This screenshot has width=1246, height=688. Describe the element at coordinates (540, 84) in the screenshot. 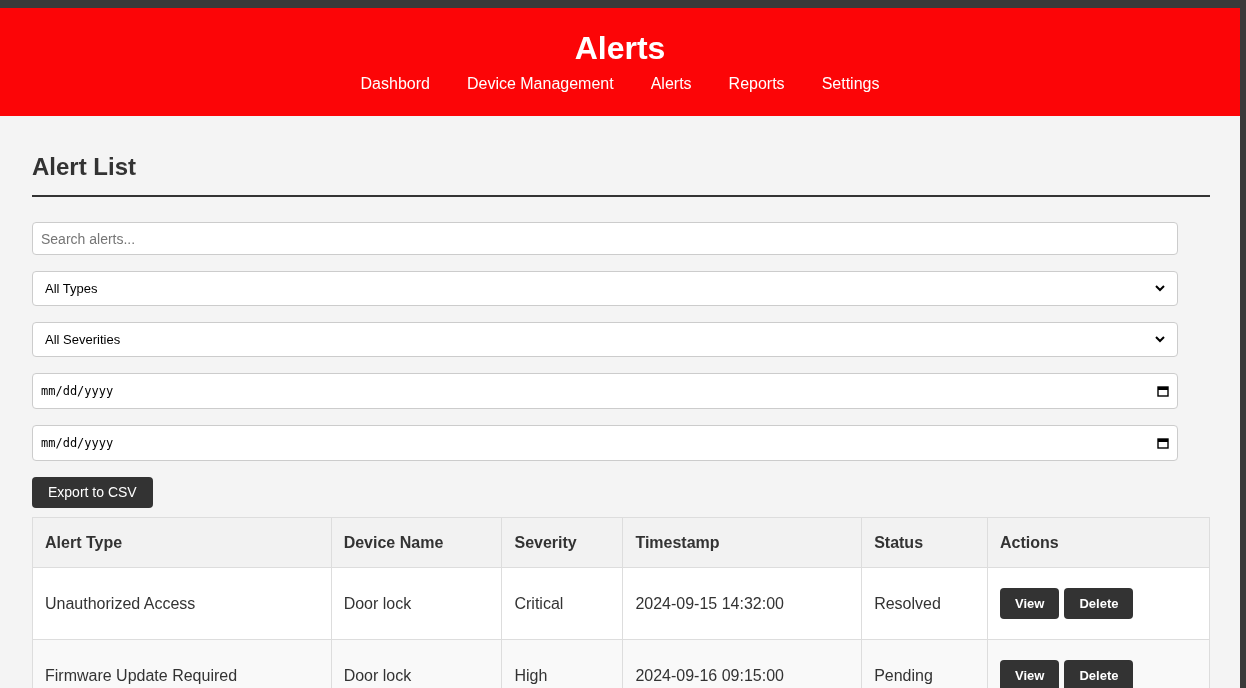

I see `nav-link: Device Management` at that location.